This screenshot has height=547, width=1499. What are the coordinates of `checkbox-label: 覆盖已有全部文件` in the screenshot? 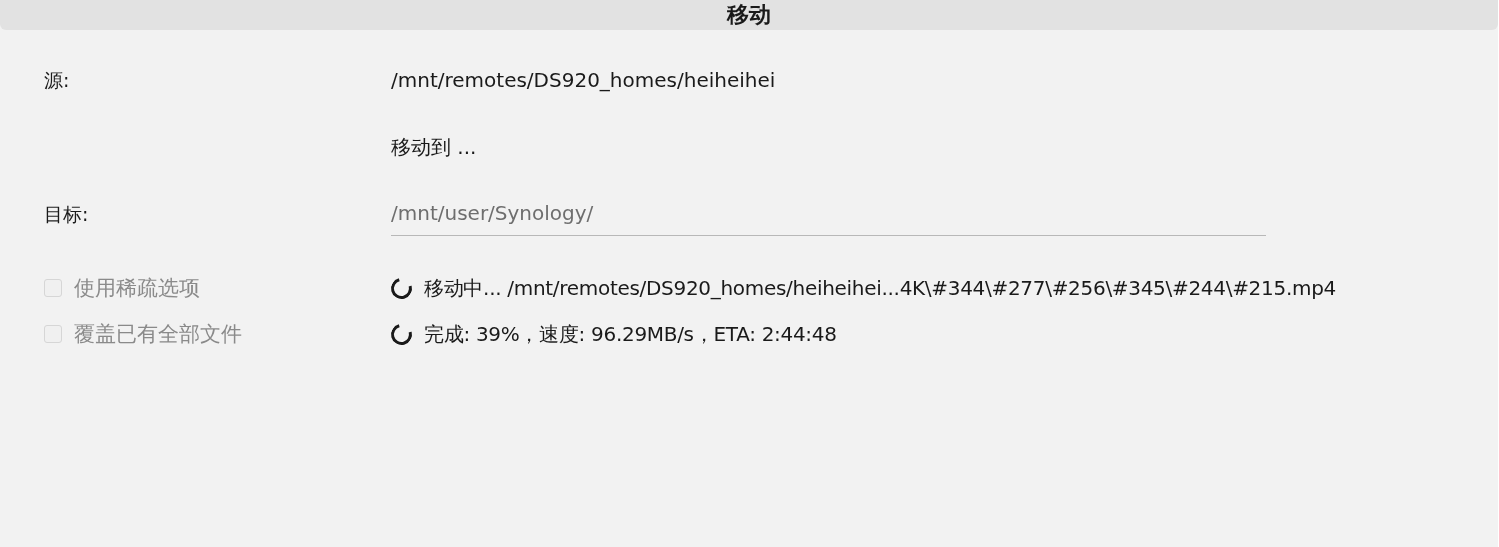 It's located at (158, 334).